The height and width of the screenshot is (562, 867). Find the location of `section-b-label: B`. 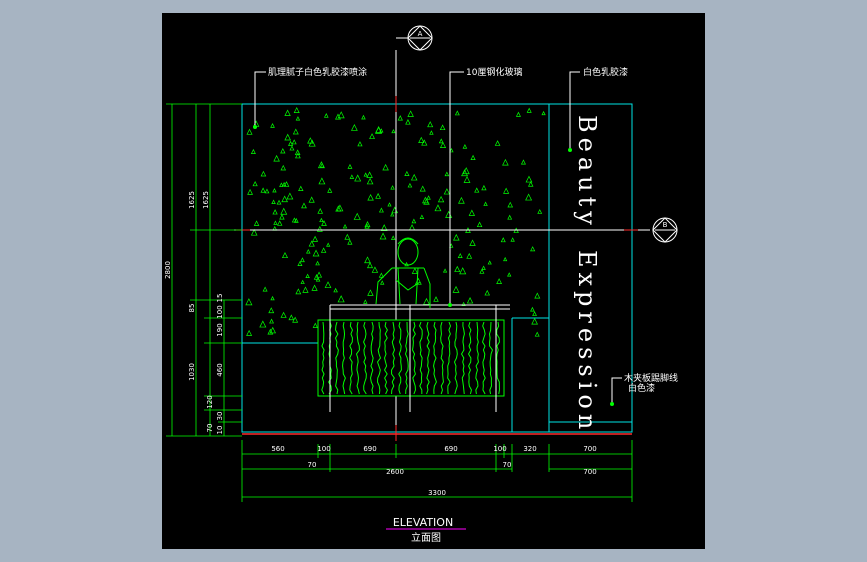

section-b-label: B is located at coordinates (665, 225).